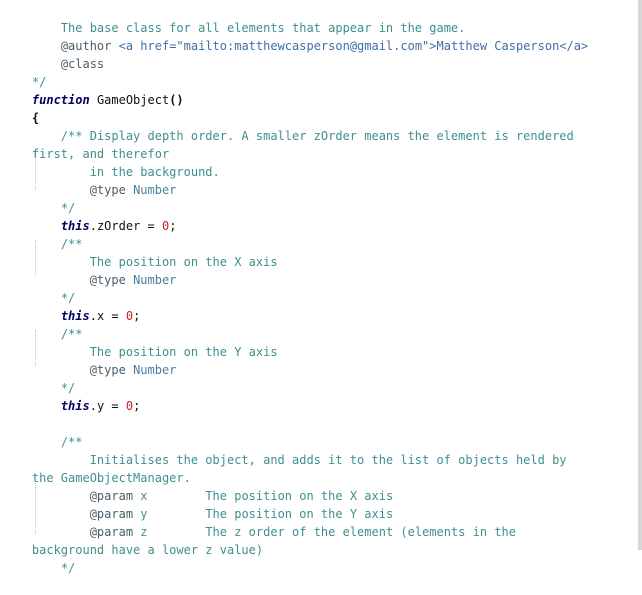 This screenshot has width=642, height=595. What do you see at coordinates (68, 568) in the screenshot?
I see `comment-close: */` at bounding box center [68, 568].